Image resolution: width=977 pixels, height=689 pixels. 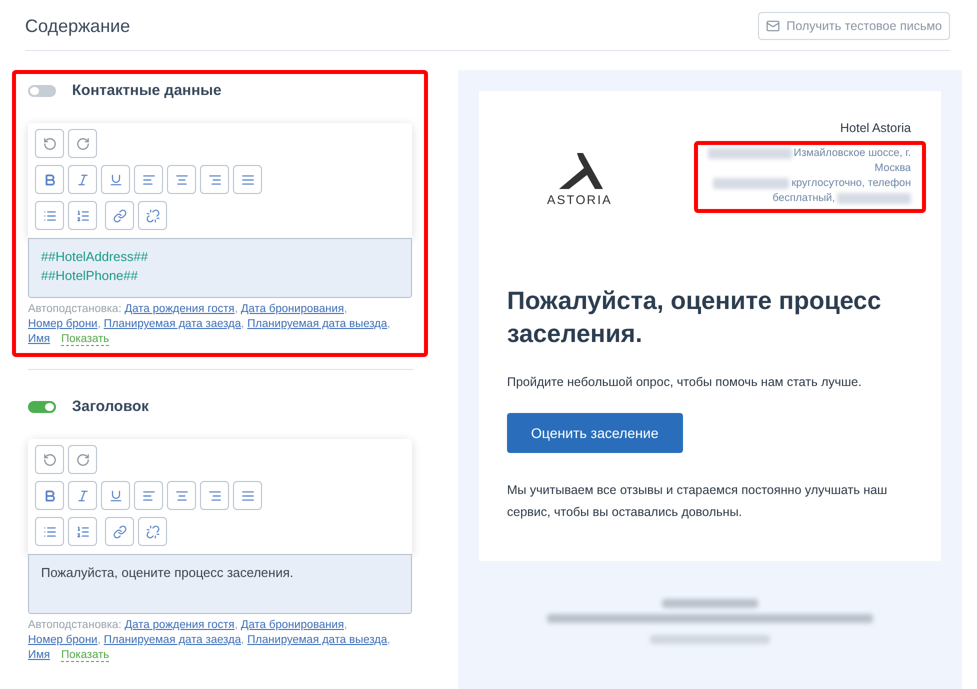 I want to click on contact-text: круглосуточно, телефон, so click(x=851, y=183).